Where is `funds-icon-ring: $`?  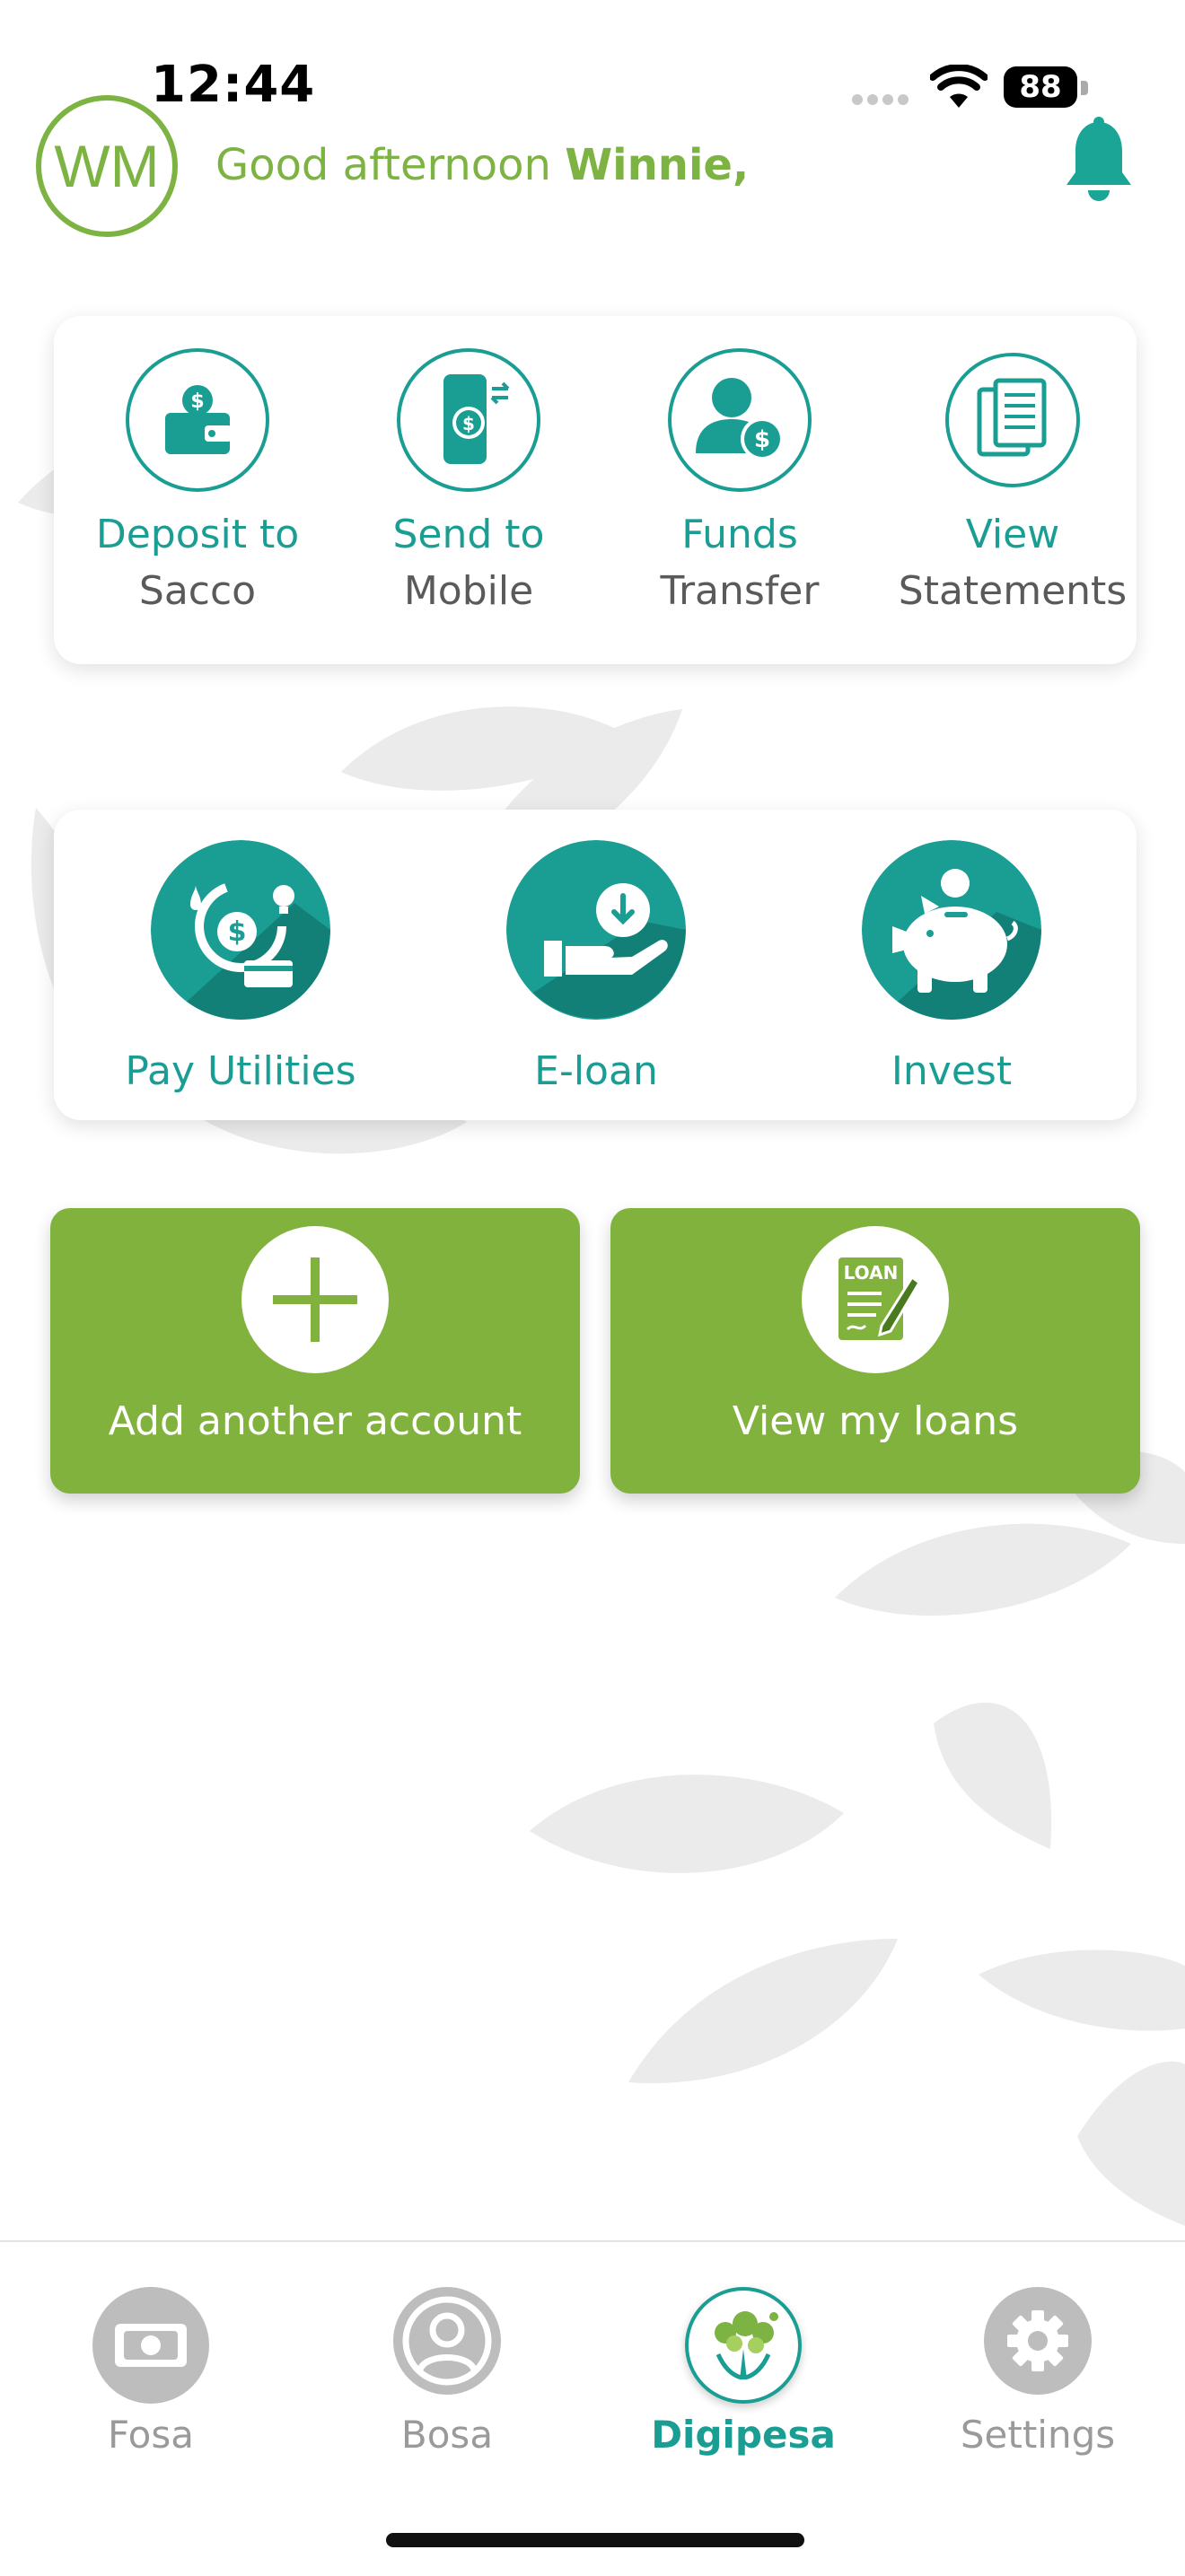 funds-icon-ring: $ is located at coordinates (740, 420).